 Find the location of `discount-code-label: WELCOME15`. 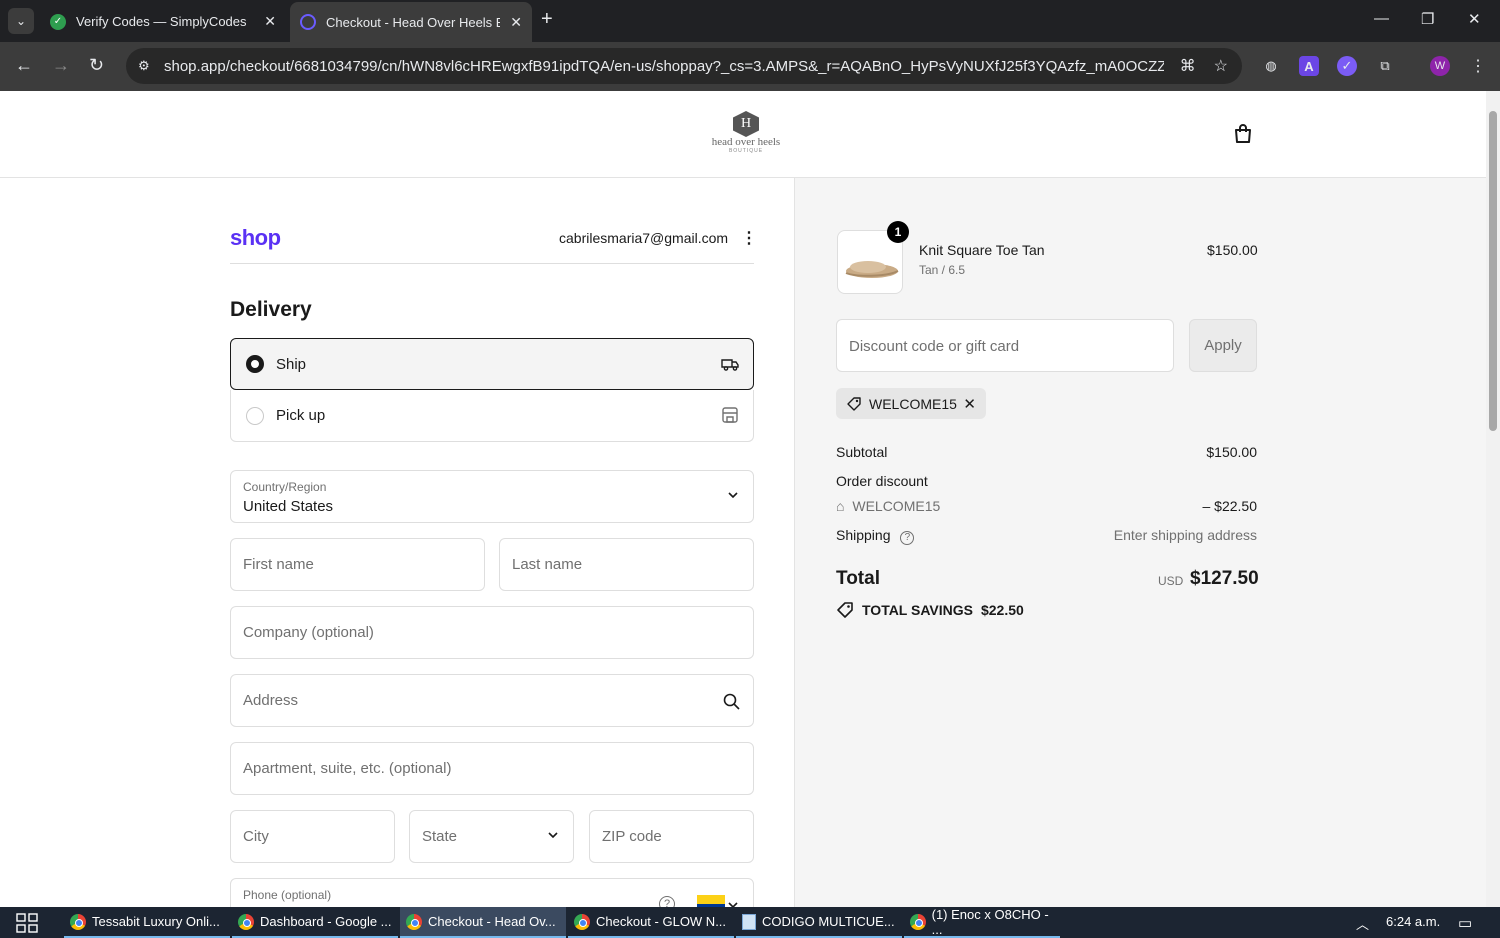

discount-code-label: WELCOME15 is located at coordinates (896, 506).